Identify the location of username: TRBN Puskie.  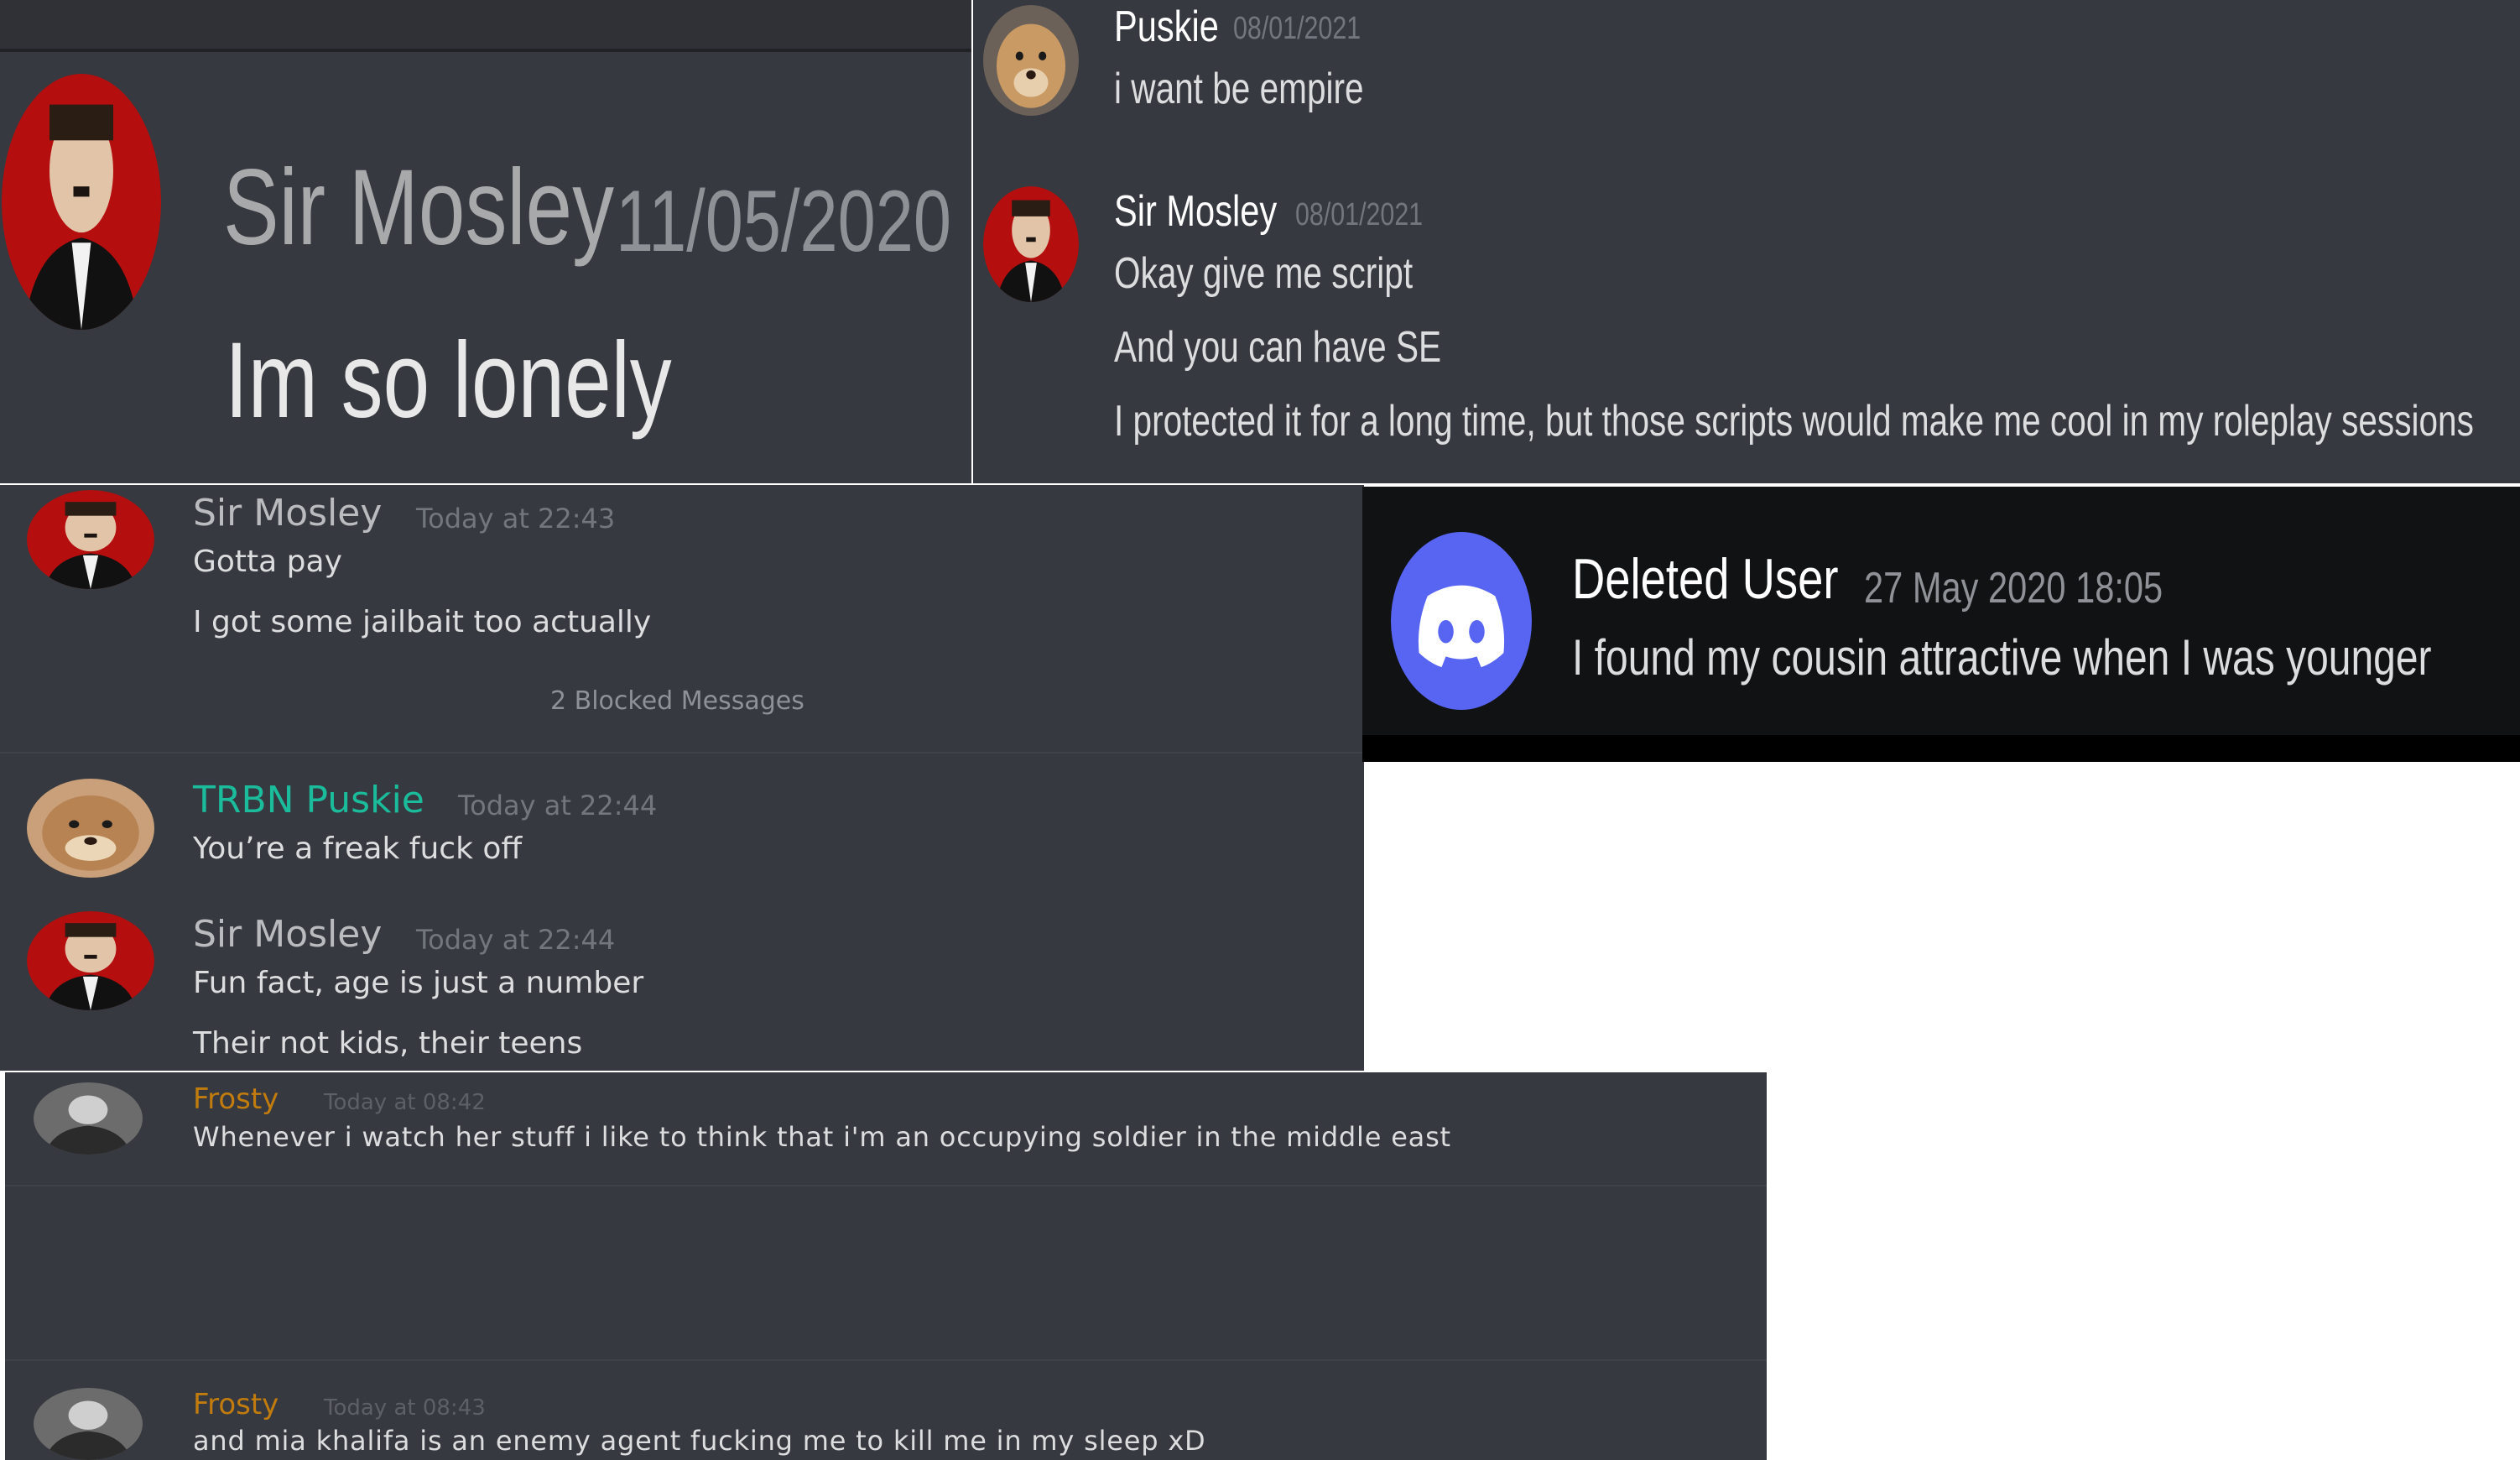
(308, 800).